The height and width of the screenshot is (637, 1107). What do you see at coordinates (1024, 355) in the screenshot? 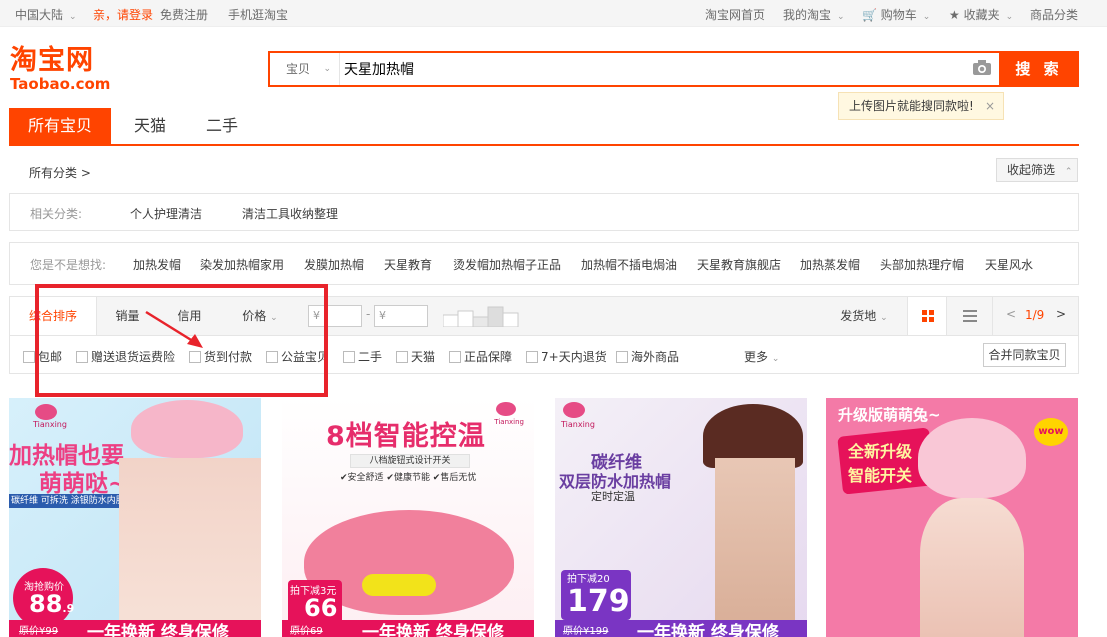
I see `merge-same-items-button: 合并同款宝贝` at bounding box center [1024, 355].